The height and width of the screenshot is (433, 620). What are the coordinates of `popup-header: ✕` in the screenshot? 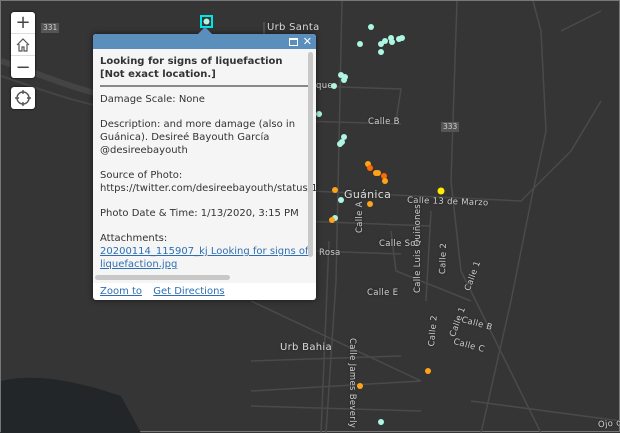 It's located at (204, 41).